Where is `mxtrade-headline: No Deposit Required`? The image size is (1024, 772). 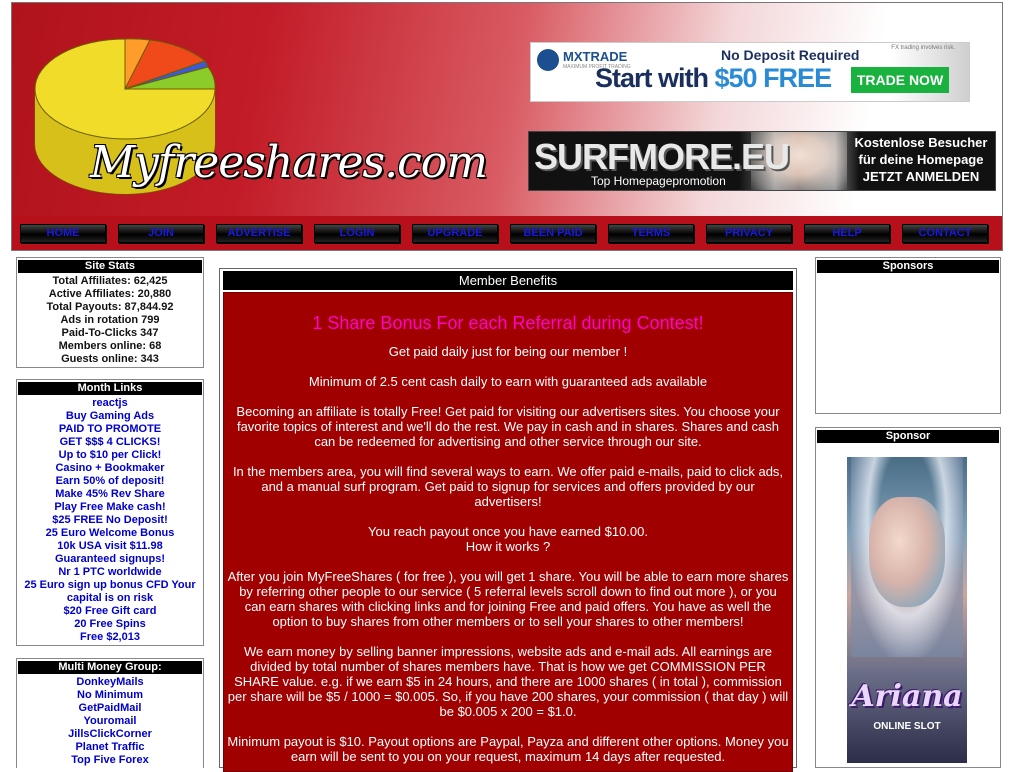
mxtrade-headline: No Deposit Required is located at coordinates (790, 55).